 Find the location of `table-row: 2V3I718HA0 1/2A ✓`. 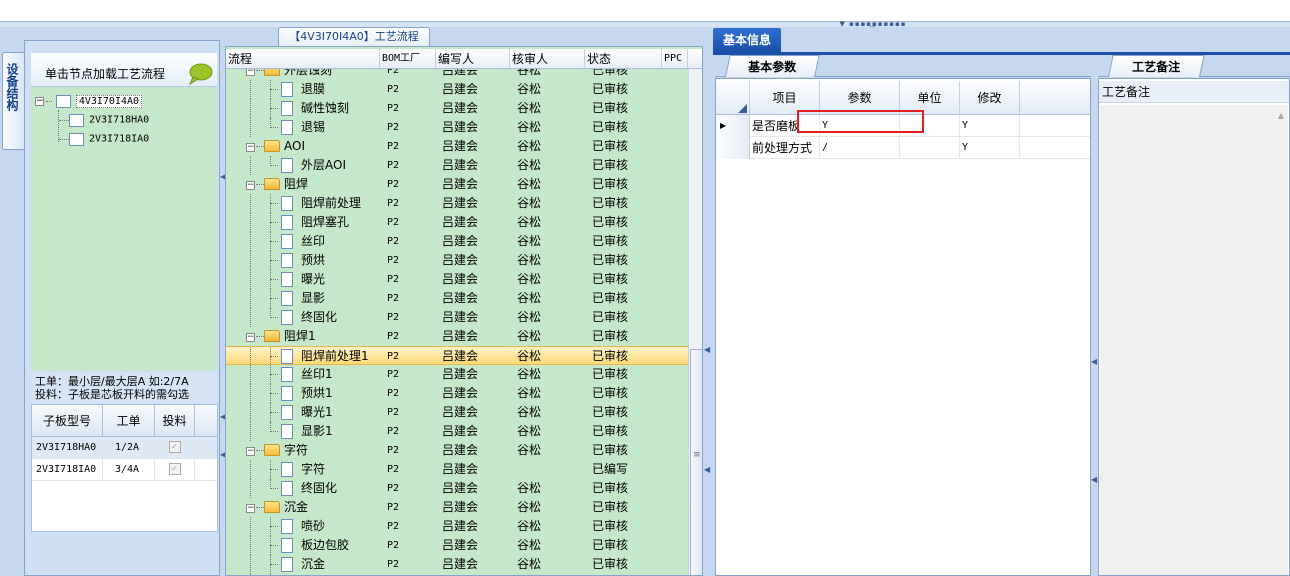

table-row: 2V3I718HA0 1/2A ✓ is located at coordinates (124, 448).